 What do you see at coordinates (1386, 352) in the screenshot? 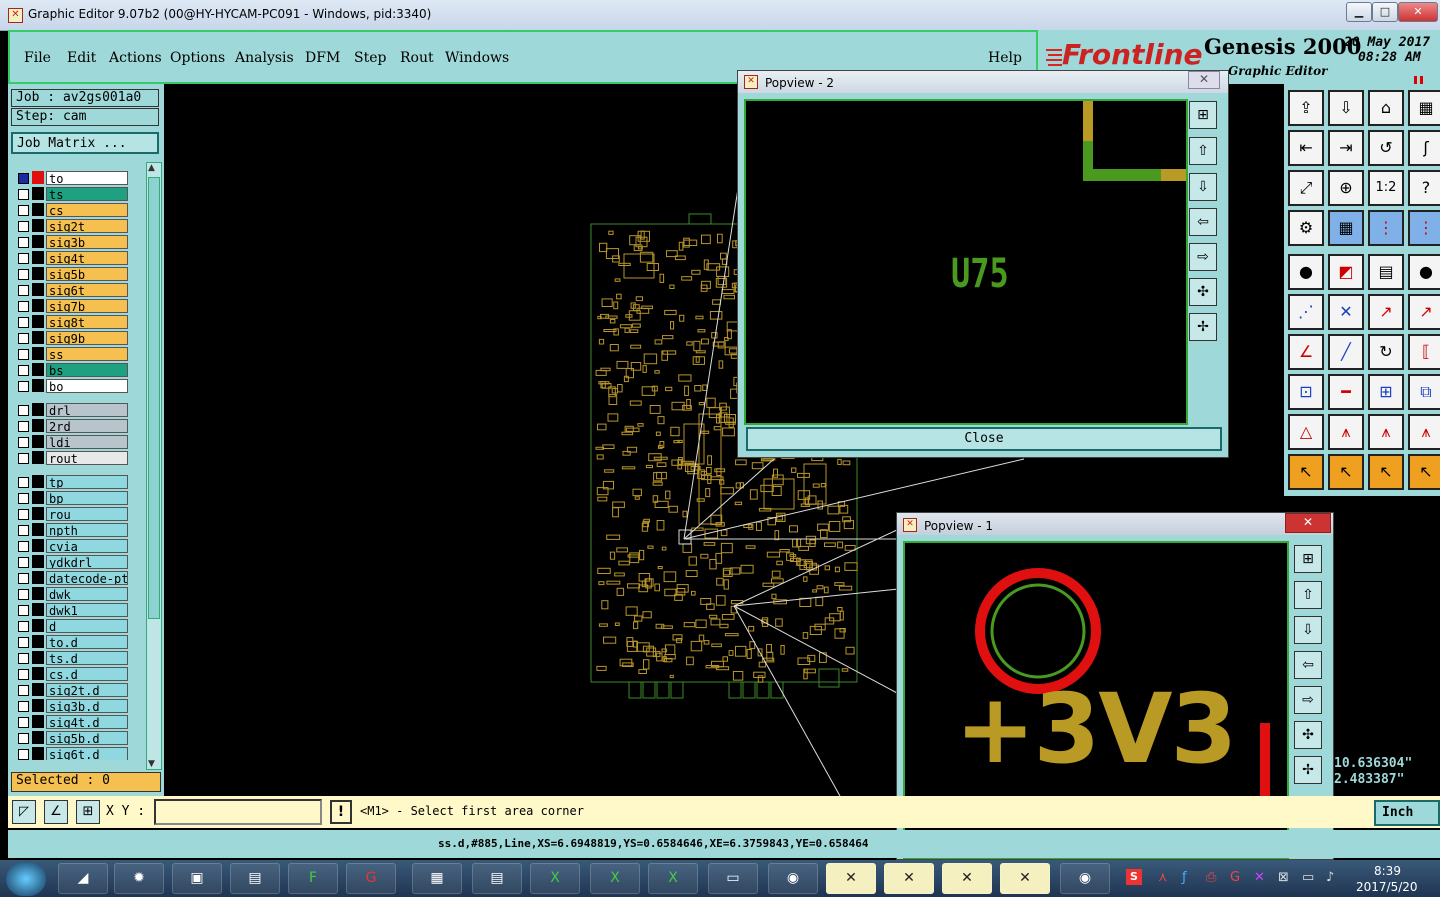
I see `tool-rotate-icon: ↻` at bounding box center [1386, 352].